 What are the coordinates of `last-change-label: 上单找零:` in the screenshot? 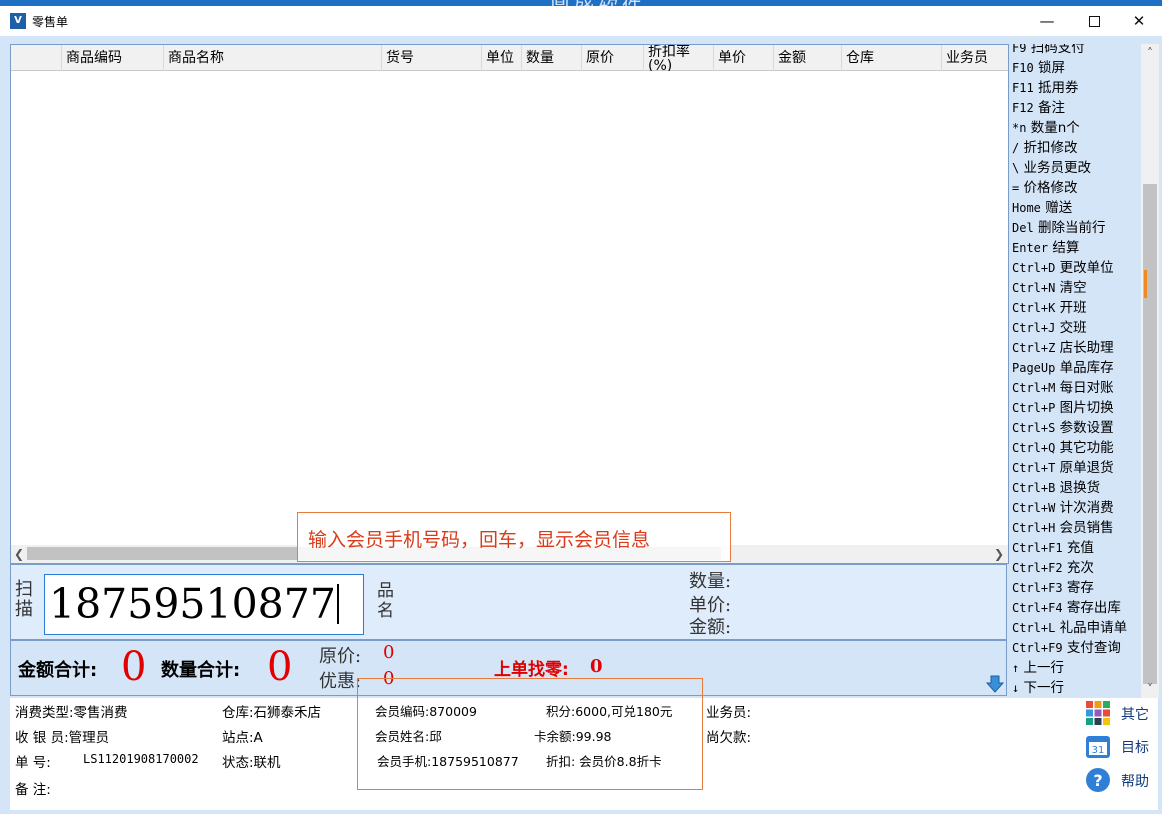 It's located at (531, 670).